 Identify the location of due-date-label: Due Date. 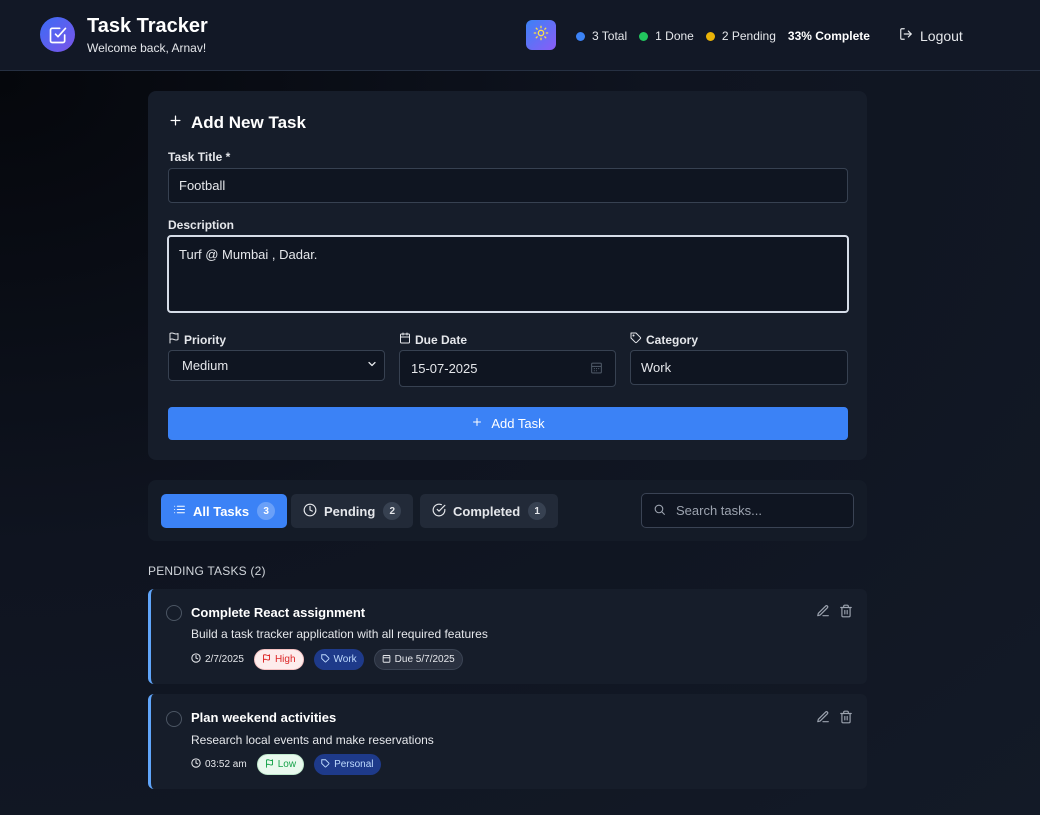
(433, 339).